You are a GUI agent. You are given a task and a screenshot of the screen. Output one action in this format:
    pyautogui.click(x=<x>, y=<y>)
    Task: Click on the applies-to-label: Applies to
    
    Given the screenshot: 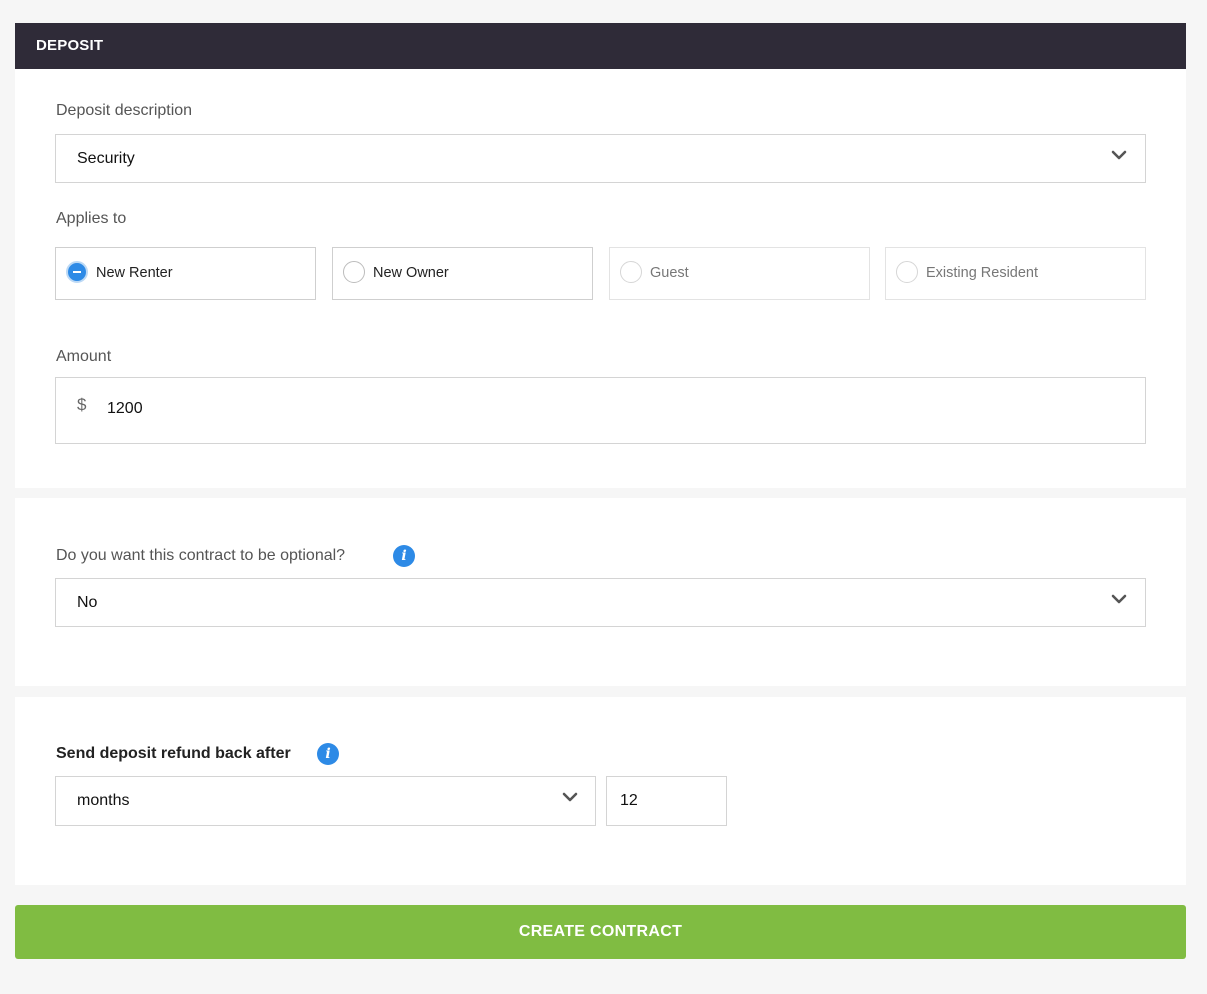 What is the action you would take?
    pyautogui.click(x=91, y=218)
    